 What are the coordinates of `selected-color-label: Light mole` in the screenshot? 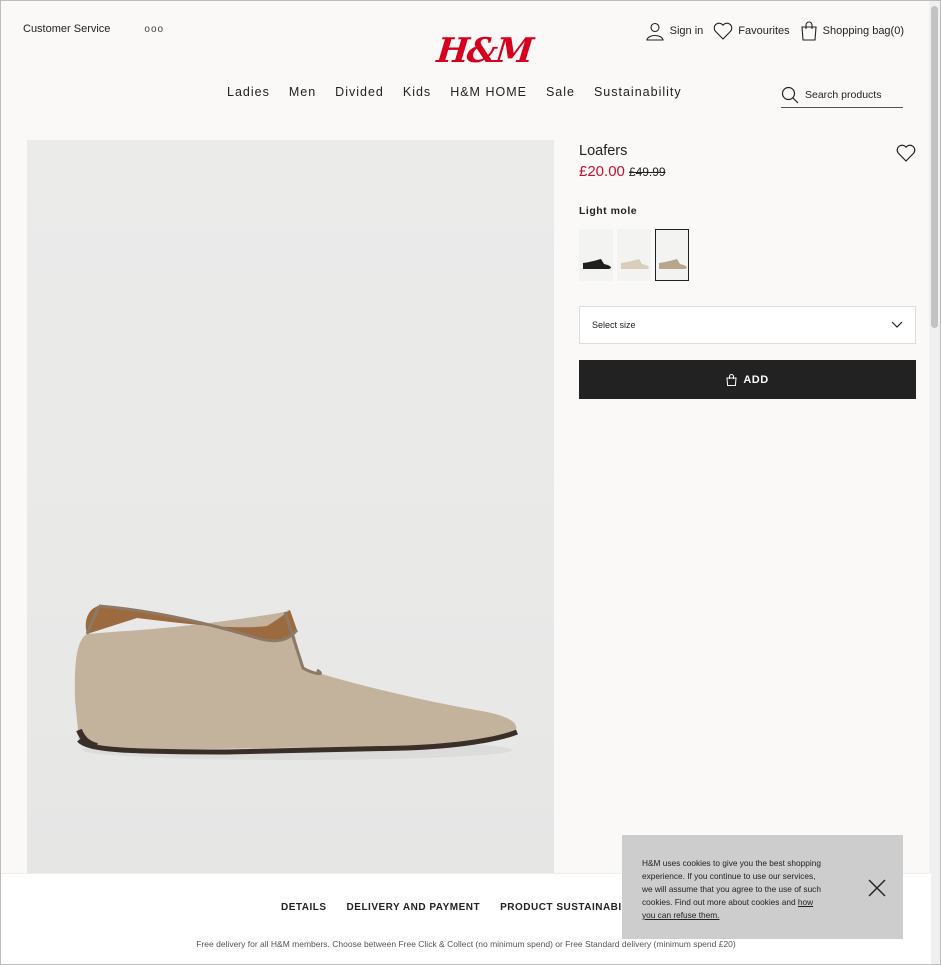 It's located at (608, 211).